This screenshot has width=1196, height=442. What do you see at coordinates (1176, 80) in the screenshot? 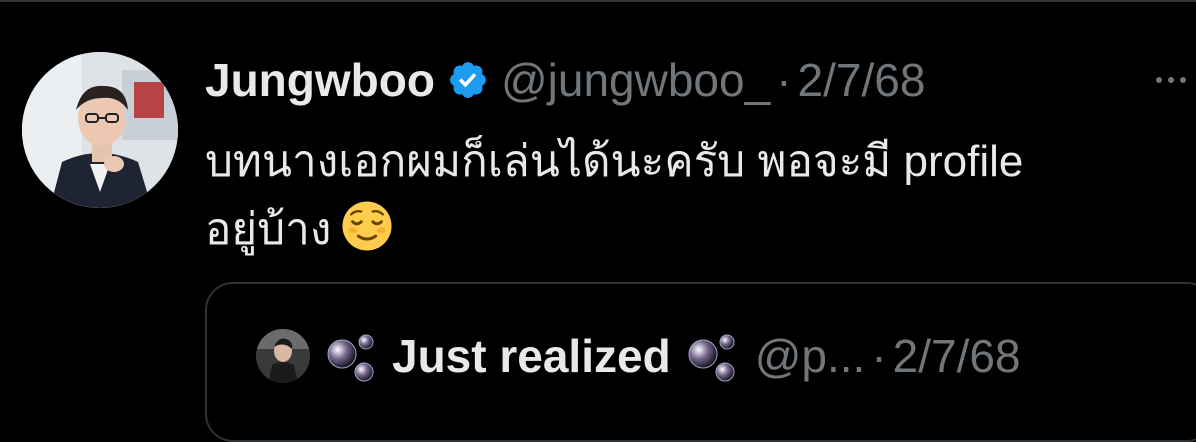
I see `more-options-icon` at bounding box center [1176, 80].